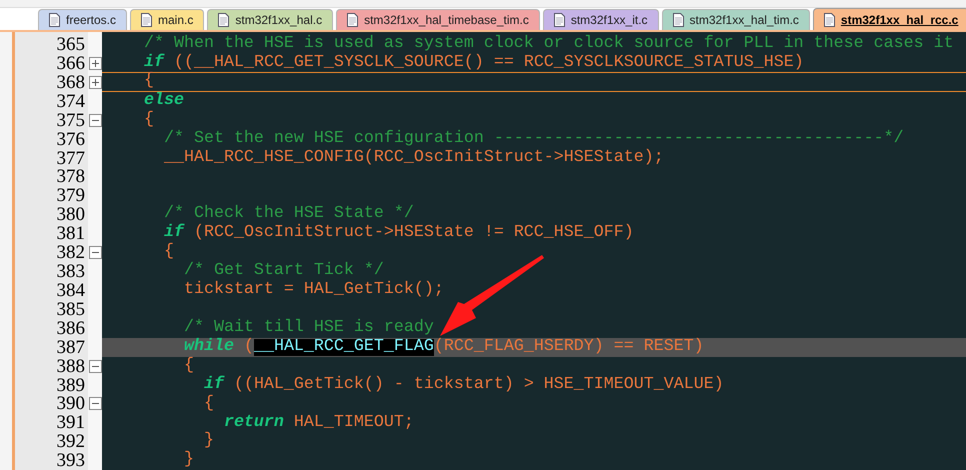 Image resolution: width=966 pixels, height=470 pixels. Describe the element at coordinates (71, 214) in the screenshot. I see `line-number: 380` at that location.